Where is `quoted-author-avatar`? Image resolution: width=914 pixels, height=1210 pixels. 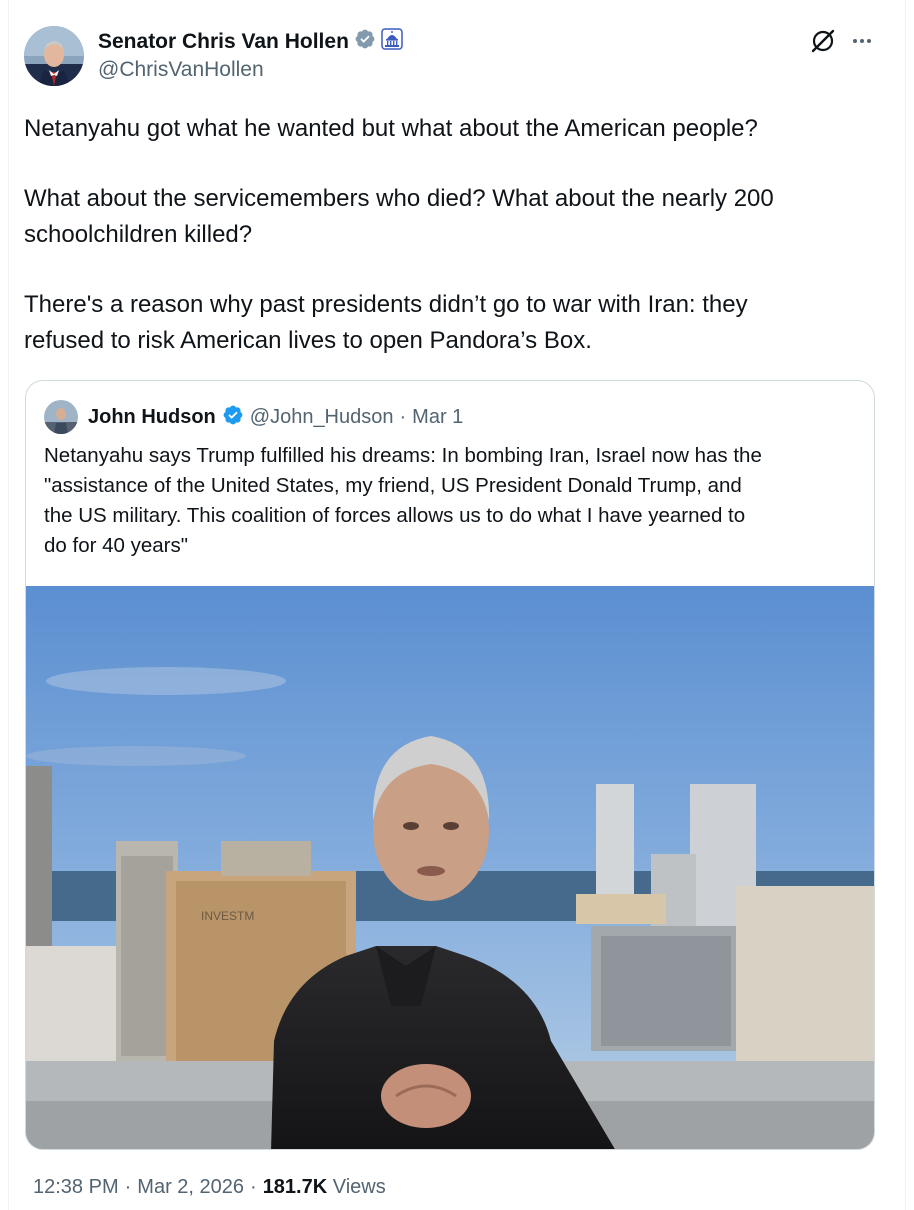
quoted-author-avatar is located at coordinates (61, 417).